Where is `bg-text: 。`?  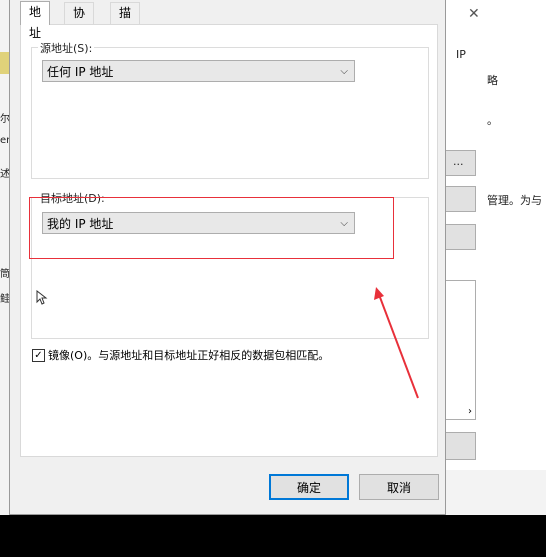 bg-text: 。 is located at coordinates (492, 120).